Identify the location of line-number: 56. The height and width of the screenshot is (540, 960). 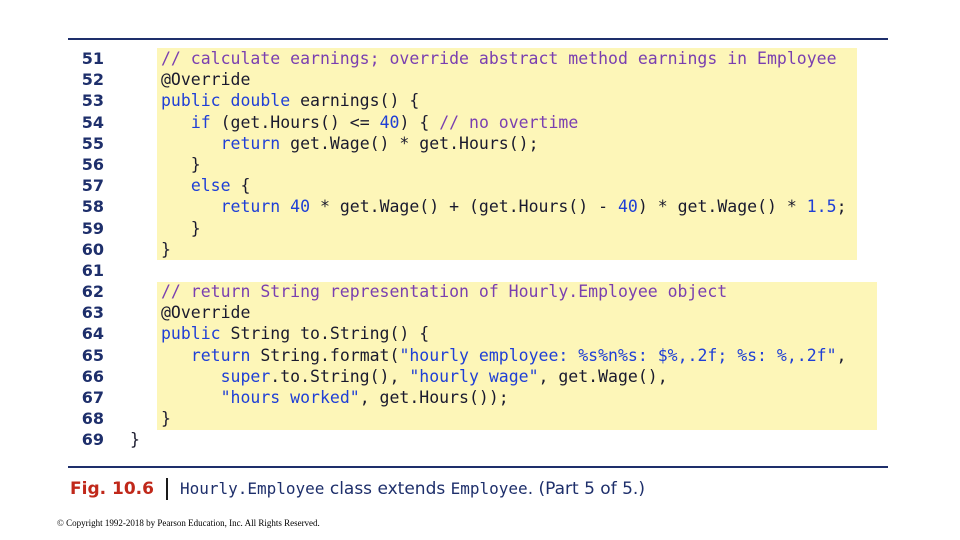
(92, 164).